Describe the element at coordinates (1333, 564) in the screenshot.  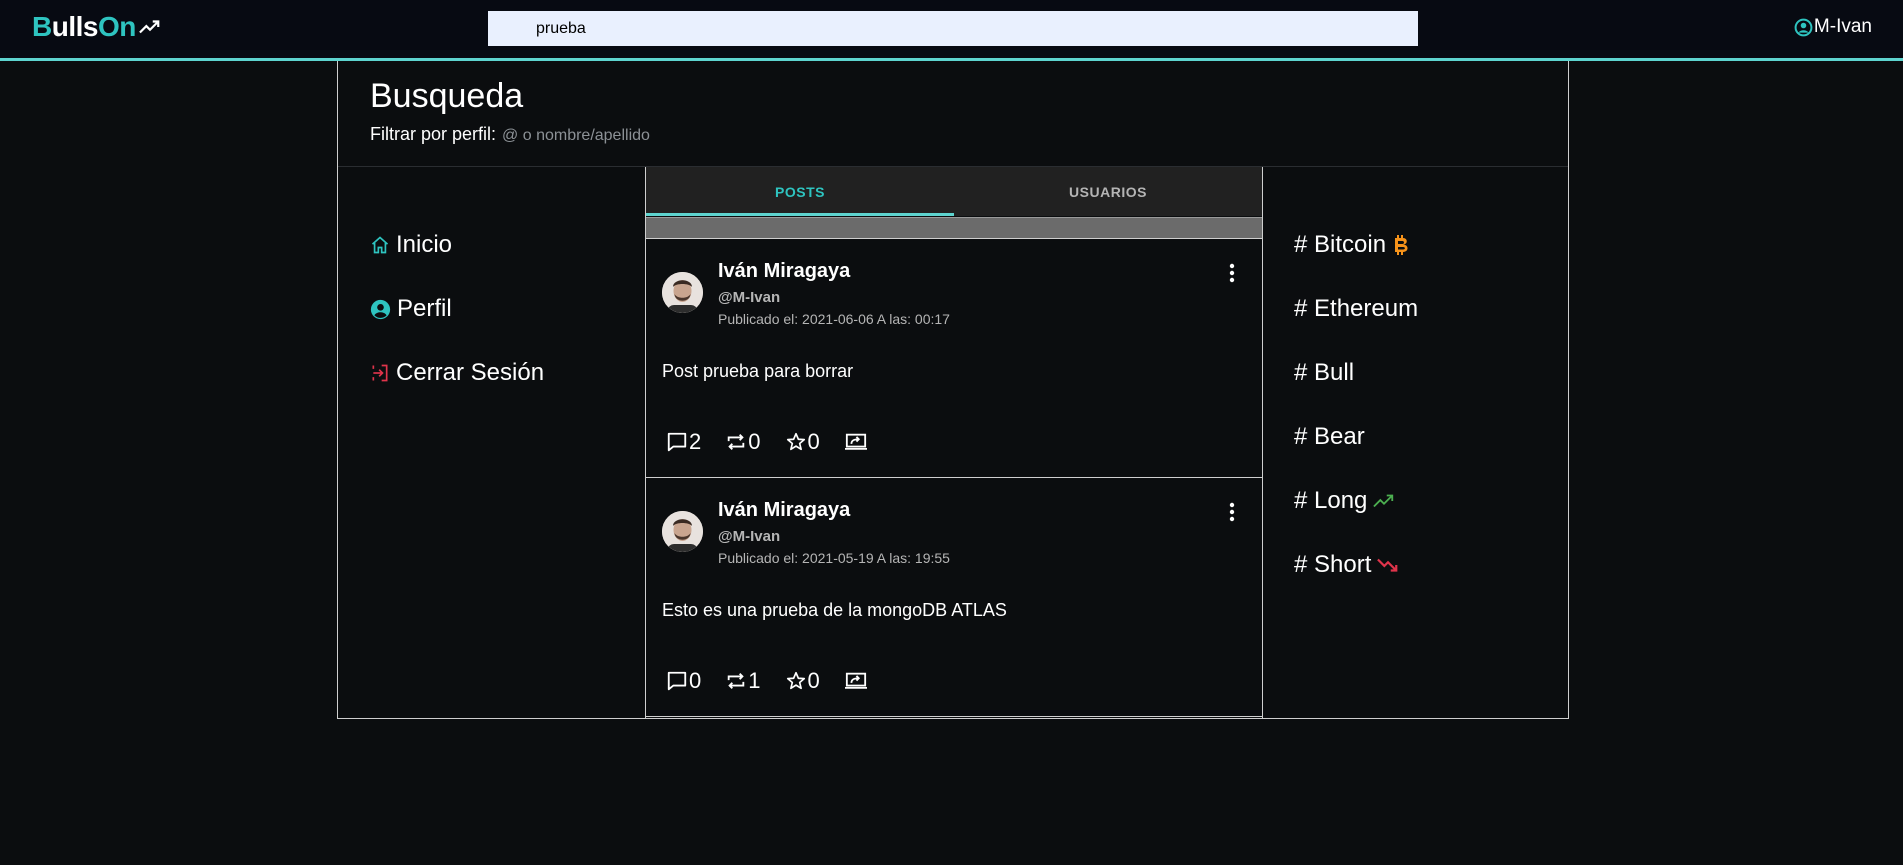
I see `trend-label: # Short` at that location.